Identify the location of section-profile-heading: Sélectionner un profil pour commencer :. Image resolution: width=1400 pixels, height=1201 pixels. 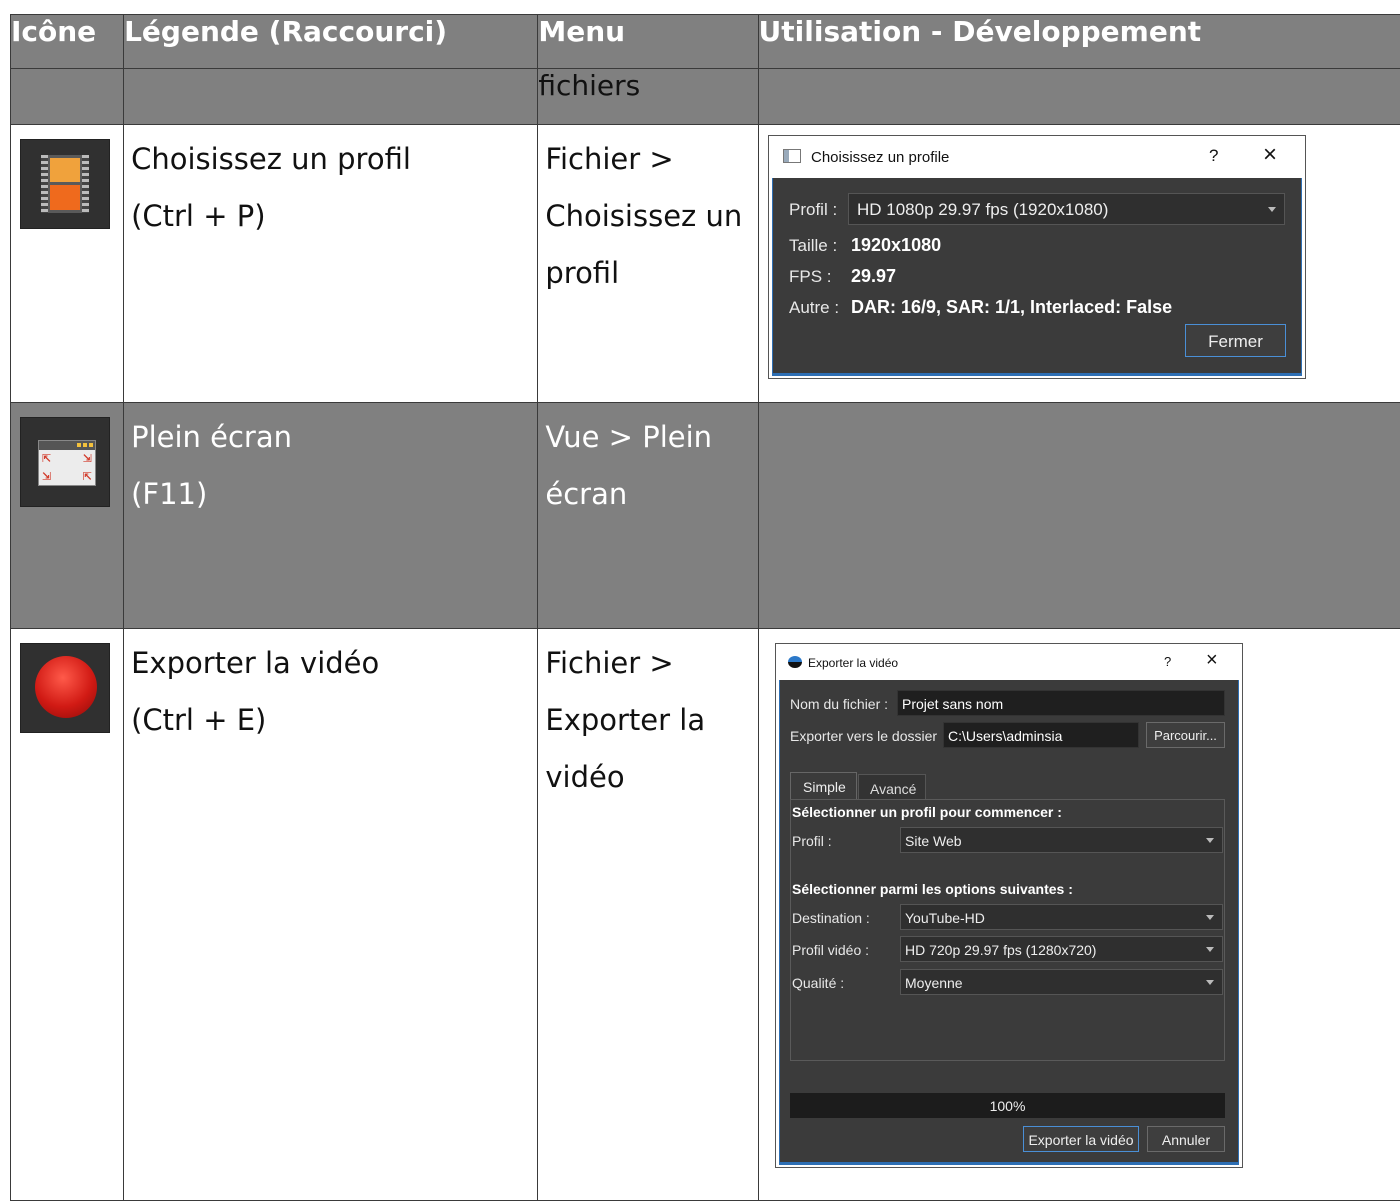
(927, 812).